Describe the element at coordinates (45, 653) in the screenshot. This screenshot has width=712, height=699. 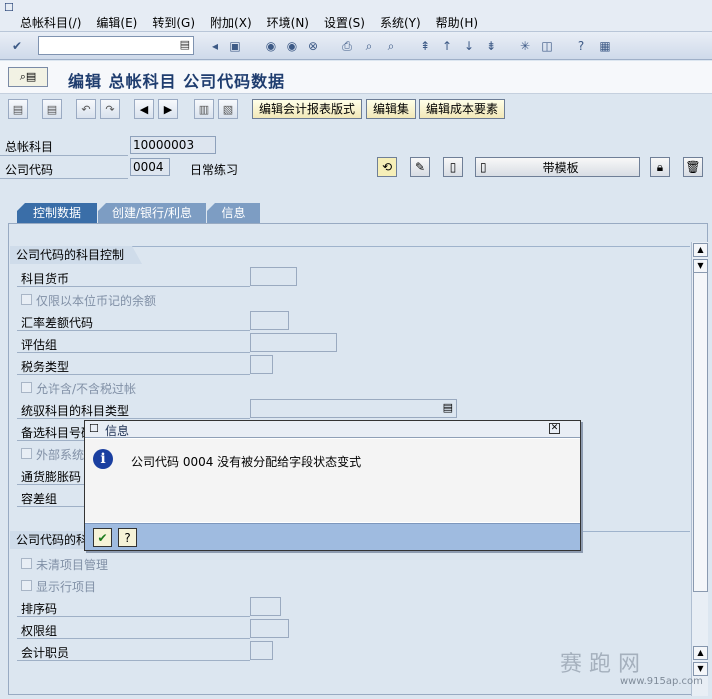
I see `accounting-clerk-label: 会计职员` at that location.